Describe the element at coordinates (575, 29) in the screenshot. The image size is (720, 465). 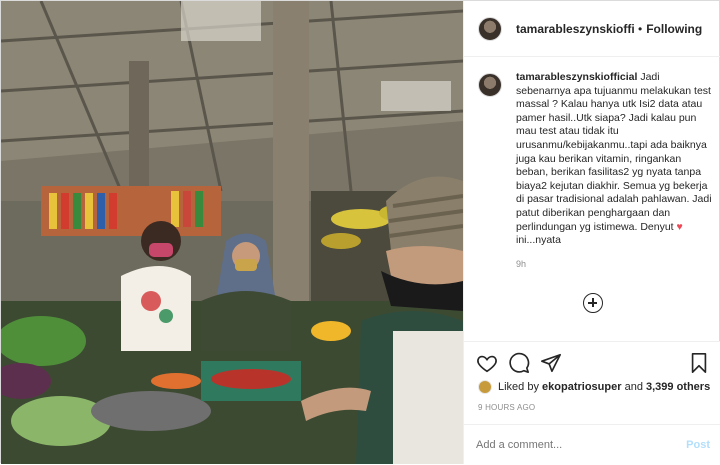
I see `header-username: tamarableszynskioffici` at that location.